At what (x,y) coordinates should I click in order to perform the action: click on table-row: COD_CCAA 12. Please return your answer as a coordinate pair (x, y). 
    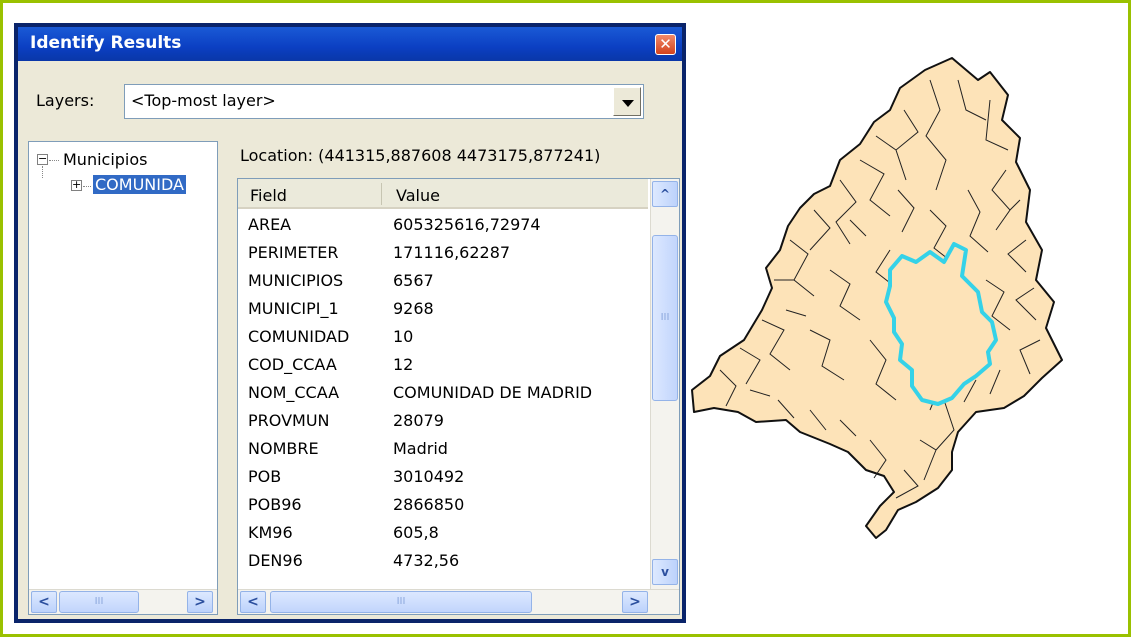
    Looking at the image, I should click on (443, 365).